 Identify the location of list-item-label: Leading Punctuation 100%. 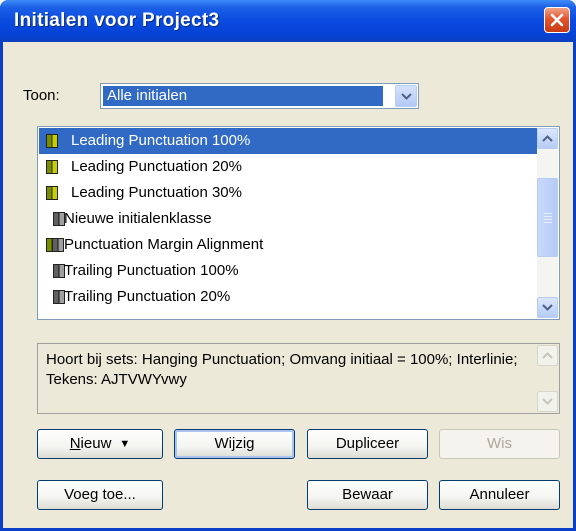
(161, 140).